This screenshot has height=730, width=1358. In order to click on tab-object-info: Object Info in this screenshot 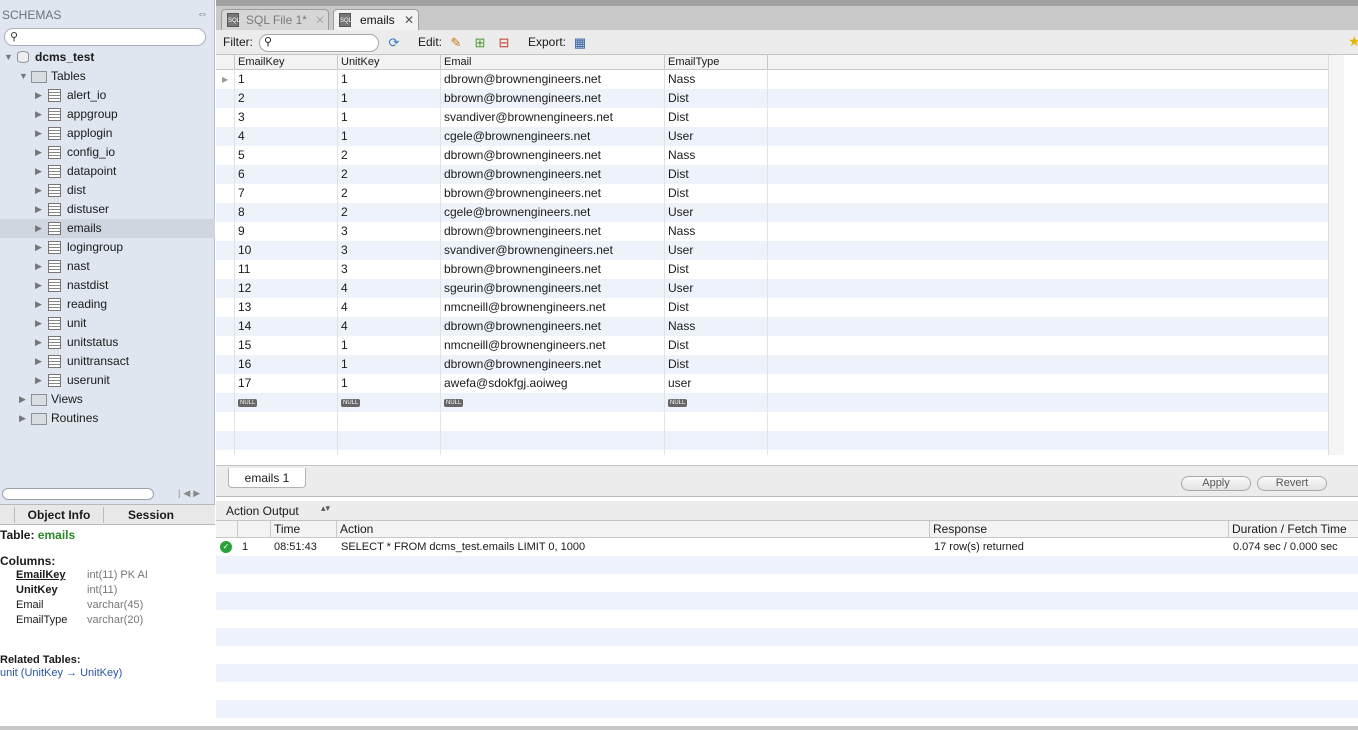, I will do `click(59, 515)`.